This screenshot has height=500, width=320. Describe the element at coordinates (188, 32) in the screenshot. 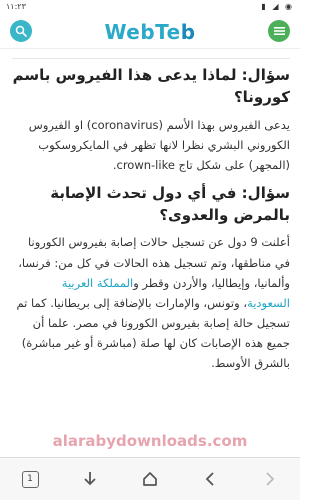

I see `logo-tail: b` at that location.